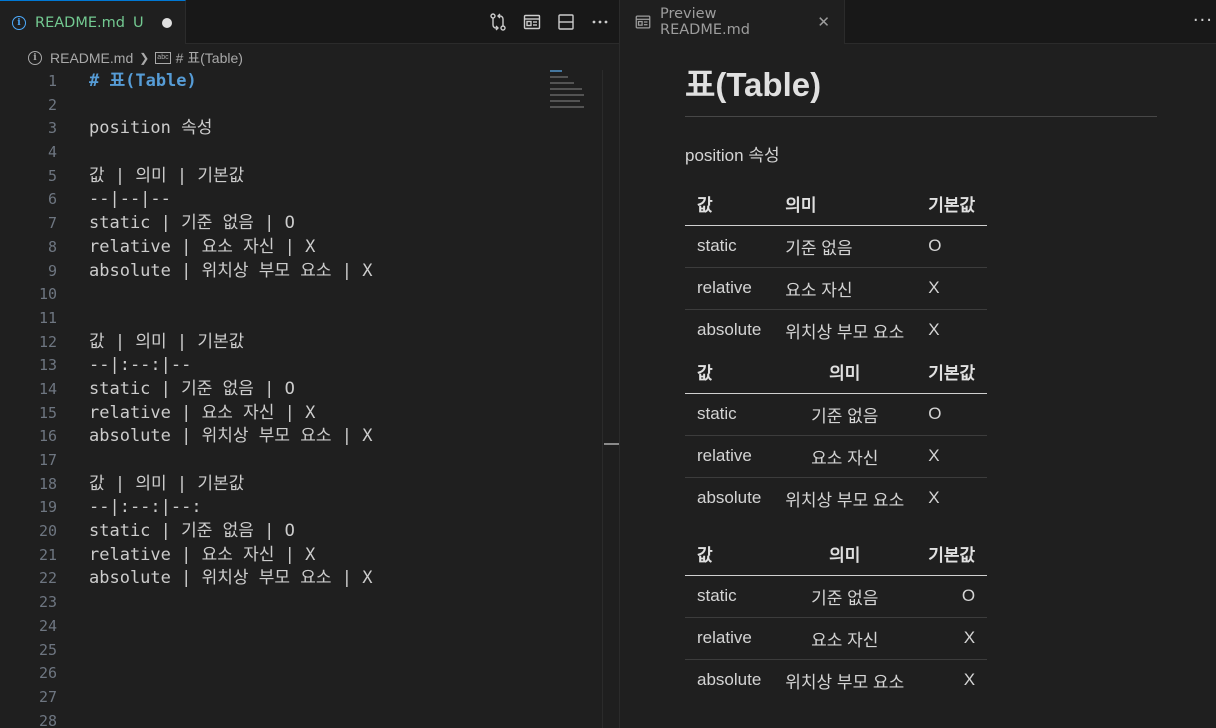 The width and height of the screenshot is (1216, 728). I want to click on code-line: 10, so click(300, 295).